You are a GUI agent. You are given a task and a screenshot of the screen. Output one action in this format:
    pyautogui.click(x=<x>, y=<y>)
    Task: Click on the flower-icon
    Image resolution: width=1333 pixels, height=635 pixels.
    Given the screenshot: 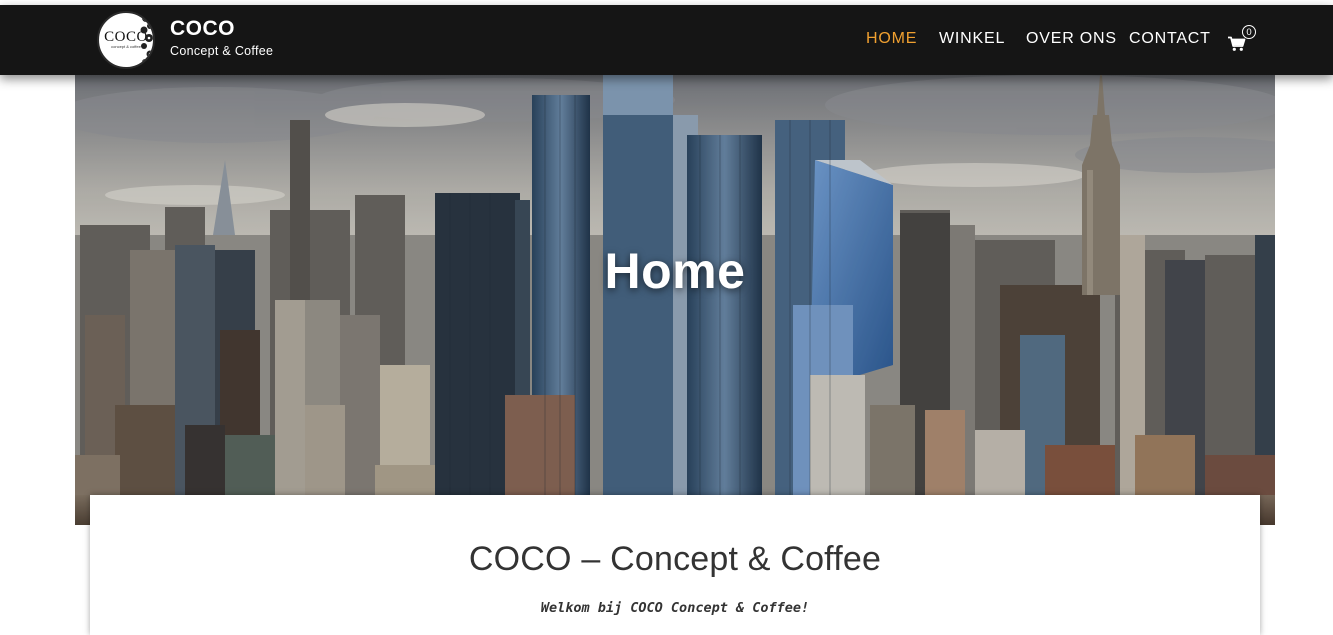 What is the action you would take?
    pyautogui.click(x=146, y=40)
    